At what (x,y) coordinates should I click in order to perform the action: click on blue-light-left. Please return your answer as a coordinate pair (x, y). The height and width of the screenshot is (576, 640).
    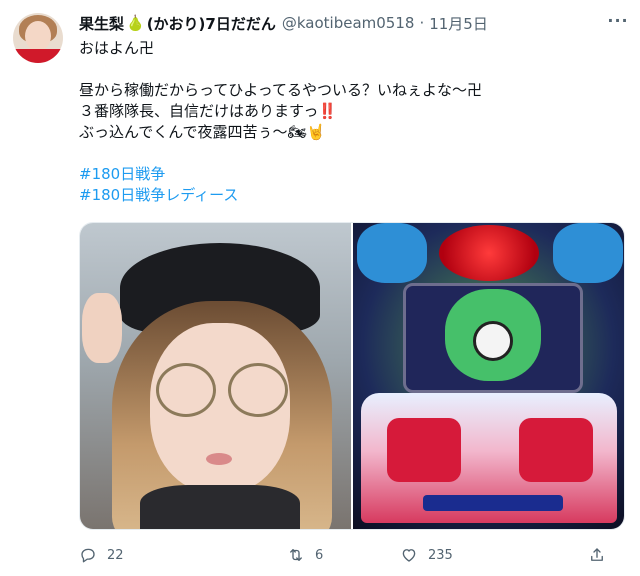
    Looking at the image, I should click on (392, 253).